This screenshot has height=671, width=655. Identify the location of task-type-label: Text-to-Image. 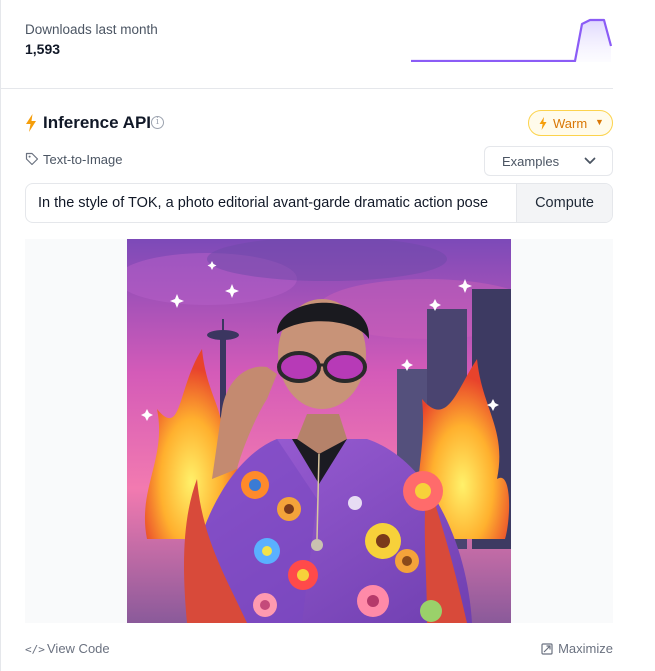
(83, 159).